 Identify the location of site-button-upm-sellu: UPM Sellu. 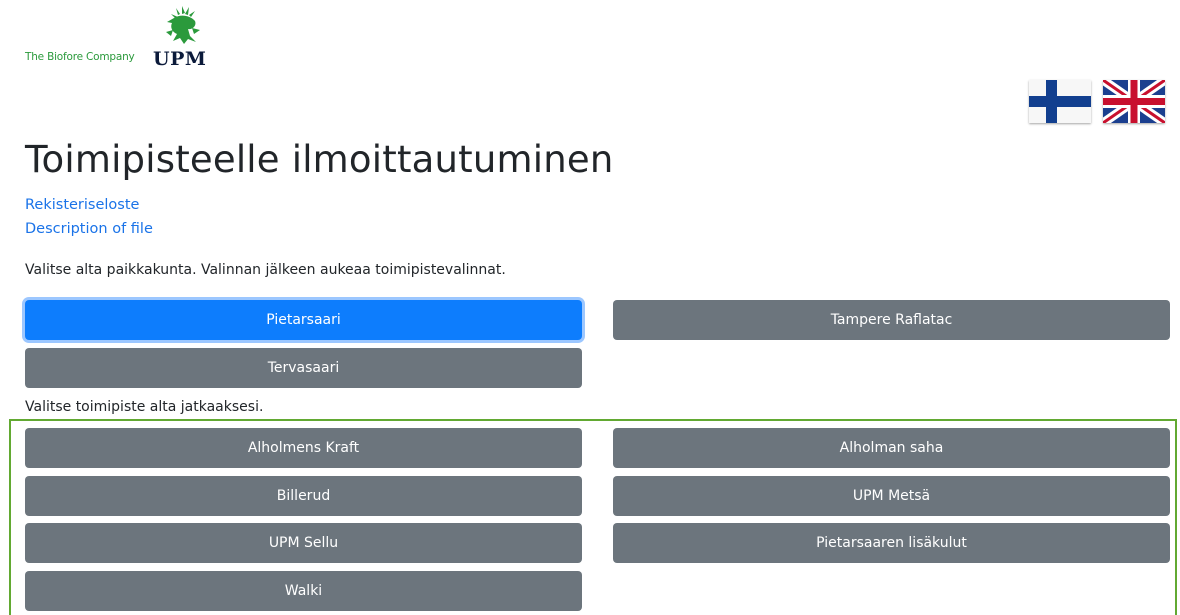
(303, 543).